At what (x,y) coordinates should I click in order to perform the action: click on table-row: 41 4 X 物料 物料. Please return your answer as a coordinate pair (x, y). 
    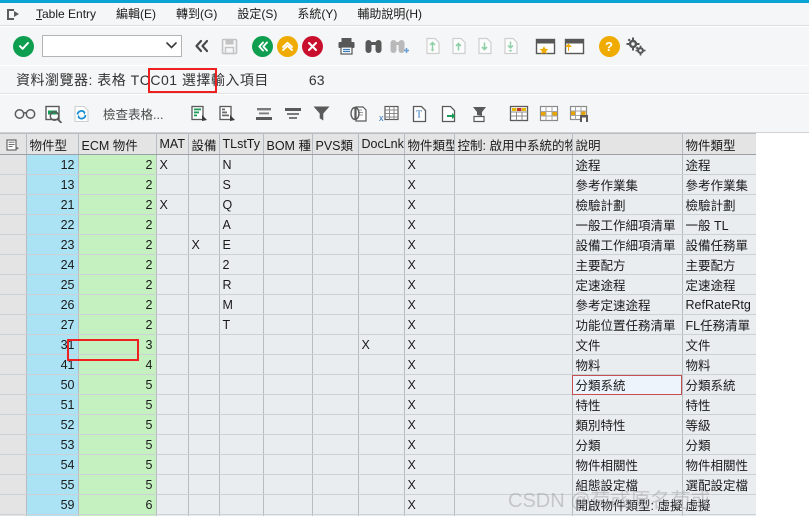
    Looking at the image, I should click on (393, 364).